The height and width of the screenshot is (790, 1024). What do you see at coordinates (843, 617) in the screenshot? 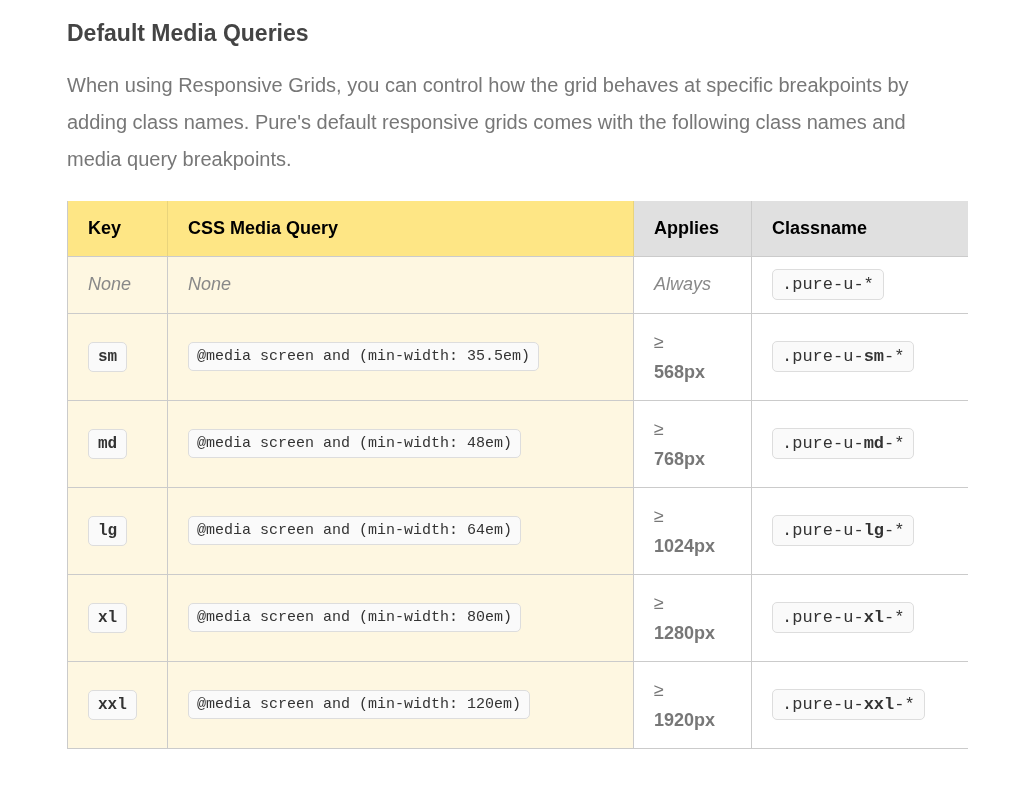
I see `classname-code: .pure-u-xl-*` at bounding box center [843, 617].